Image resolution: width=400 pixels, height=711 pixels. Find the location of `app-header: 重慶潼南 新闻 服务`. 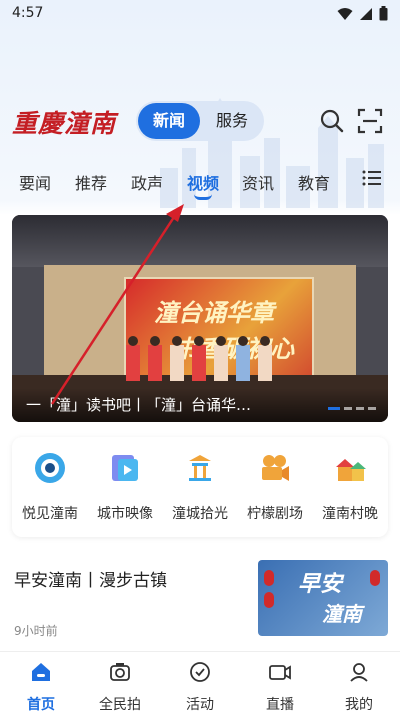

app-header: 重慶潼南 新闻 服务 is located at coordinates (200, 121).